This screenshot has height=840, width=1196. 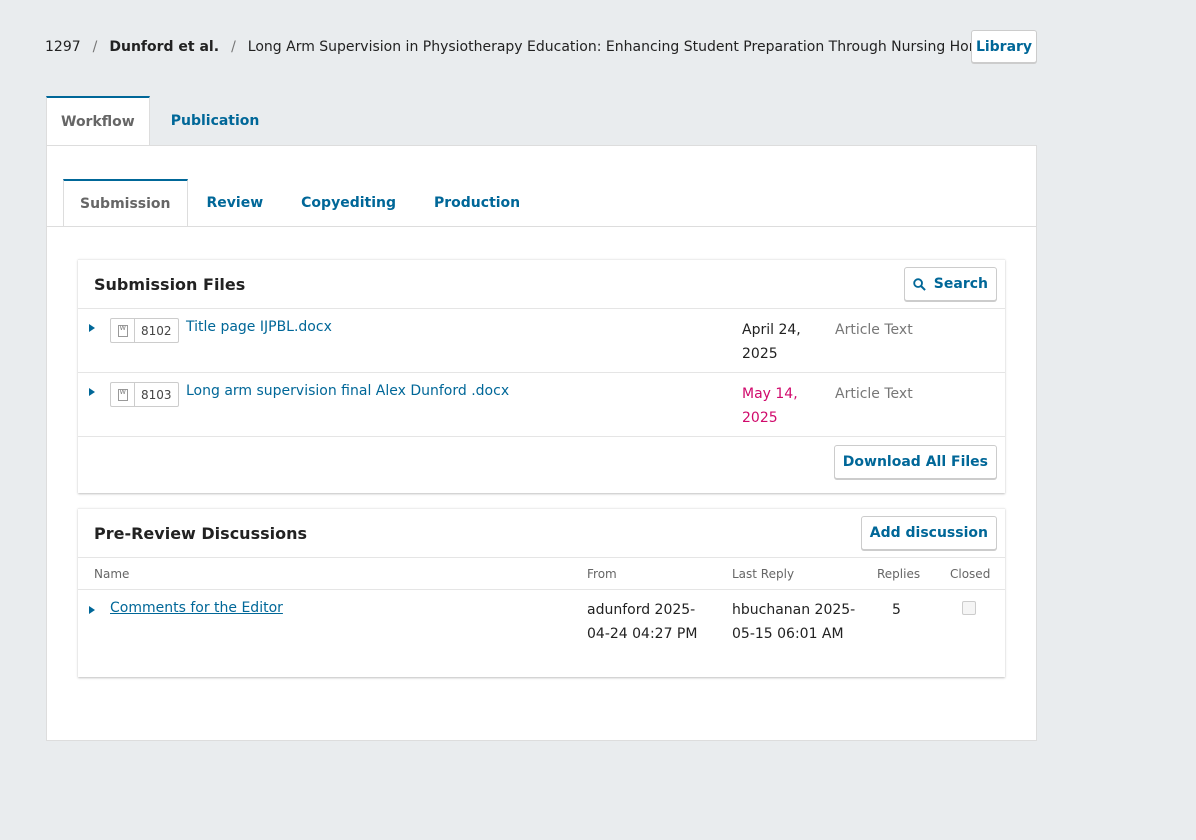 What do you see at coordinates (112, 574) in the screenshot?
I see `column-name: Name` at bounding box center [112, 574].